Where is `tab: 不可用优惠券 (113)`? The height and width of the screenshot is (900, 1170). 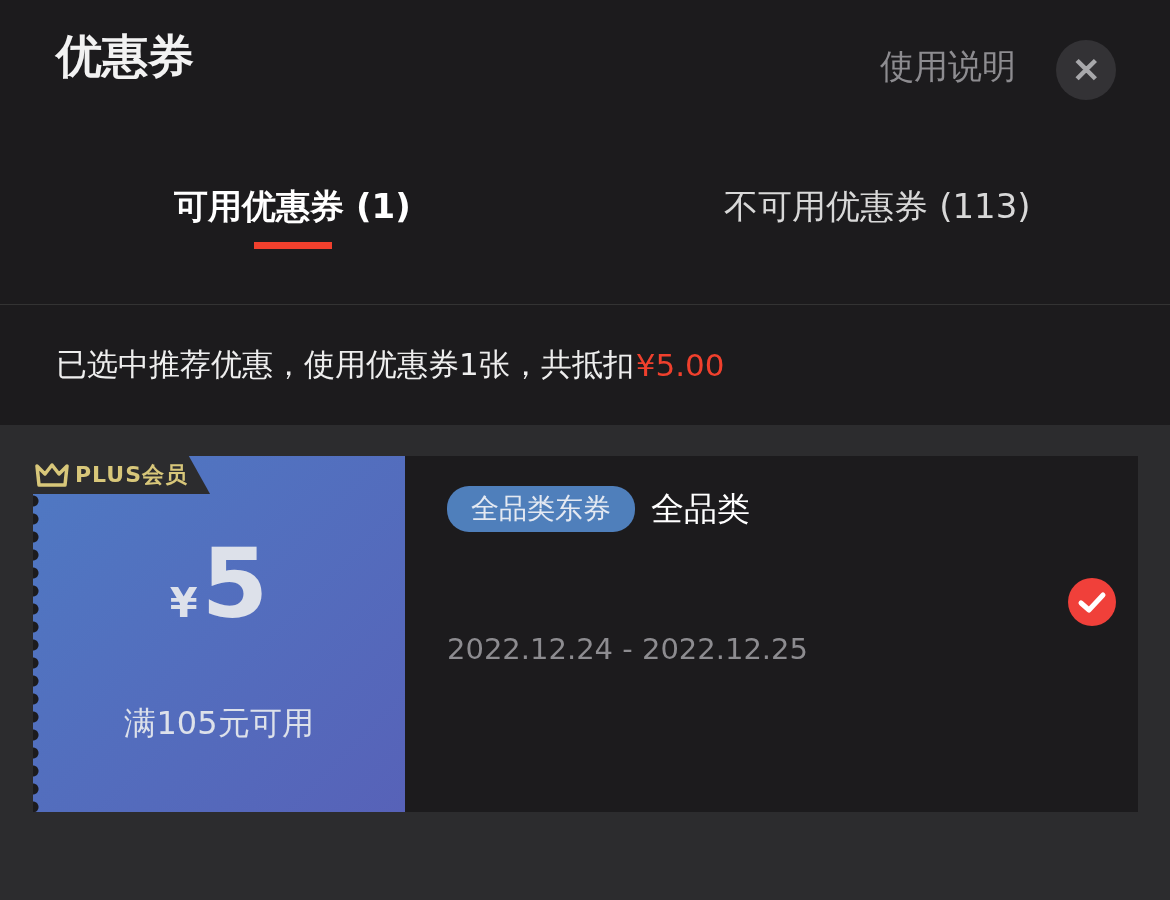 tab: 不可用优惠券 (113) is located at coordinates (877, 227).